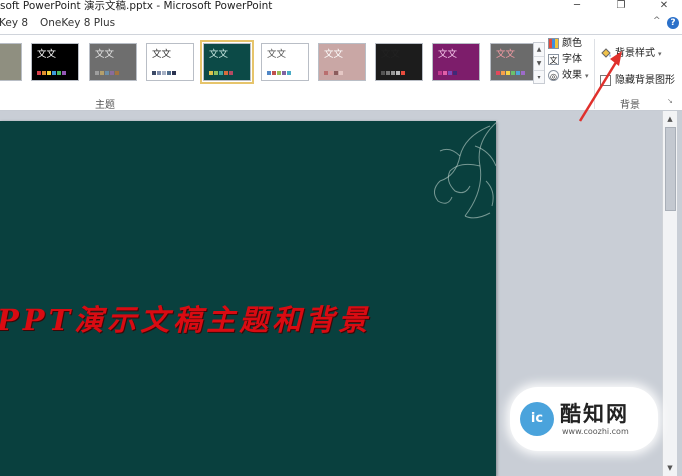 The height and width of the screenshot is (476, 682). I want to click on scroll-up-icon: ▲, so click(670, 119).